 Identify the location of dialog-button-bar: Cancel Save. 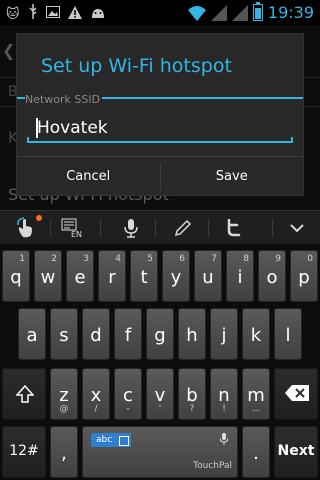
(160, 176).